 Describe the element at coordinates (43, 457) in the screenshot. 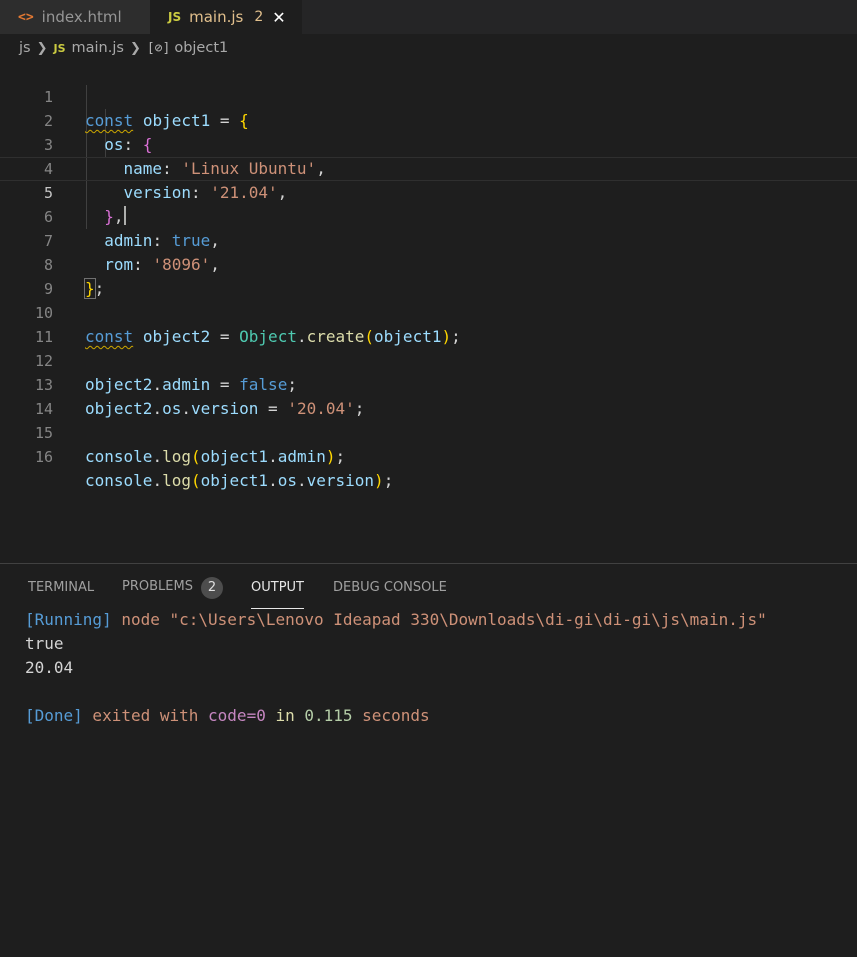

I see `line-number: 16` at that location.